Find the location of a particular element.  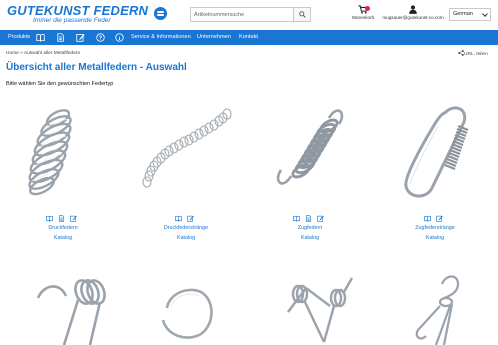

brand-mark-icon is located at coordinates (160, 13).